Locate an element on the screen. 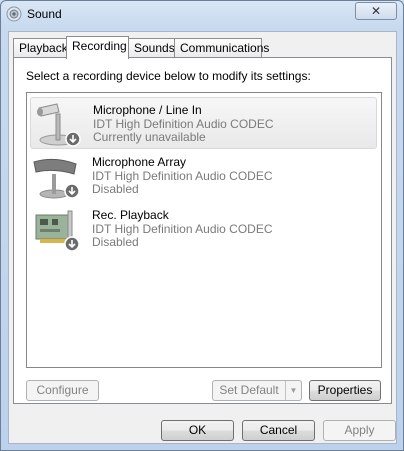 This screenshot has width=404, height=451. speaker-icon is located at coordinates (14, 14).